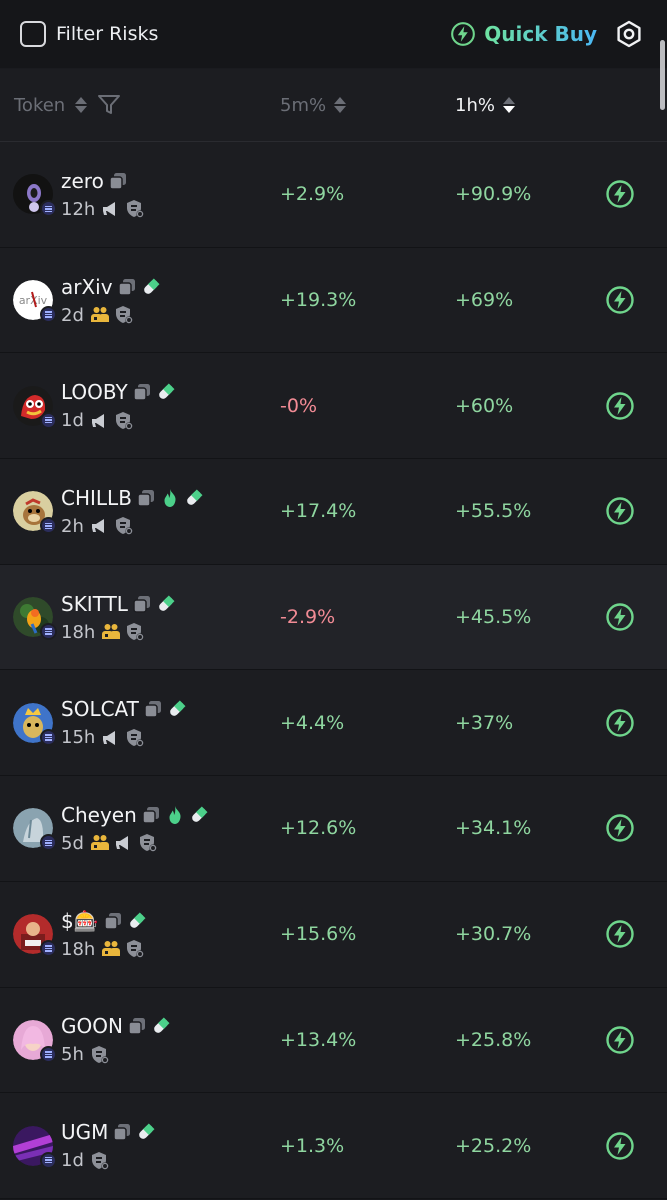 This screenshot has height=1200, width=667. What do you see at coordinates (298, 405) in the screenshot?
I see `change-5m: -0%` at bounding box center [298, 405].